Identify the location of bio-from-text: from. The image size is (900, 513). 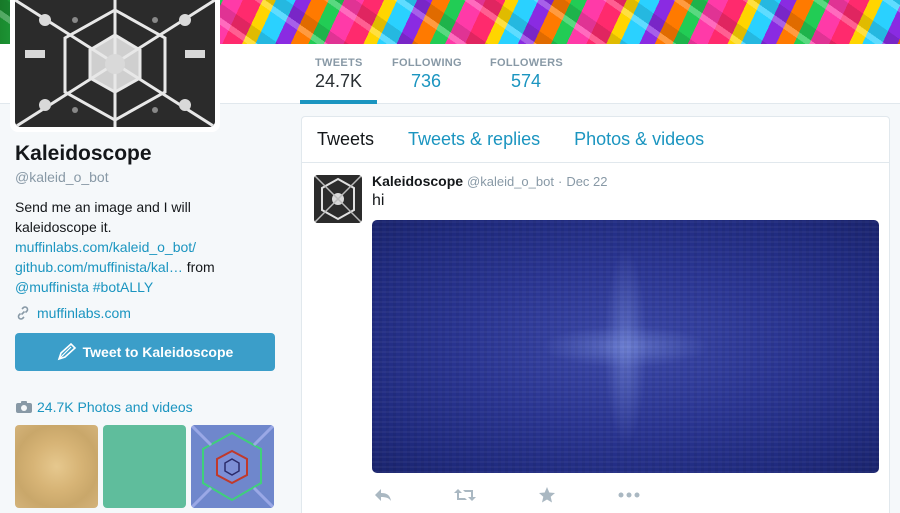
(198, 267).